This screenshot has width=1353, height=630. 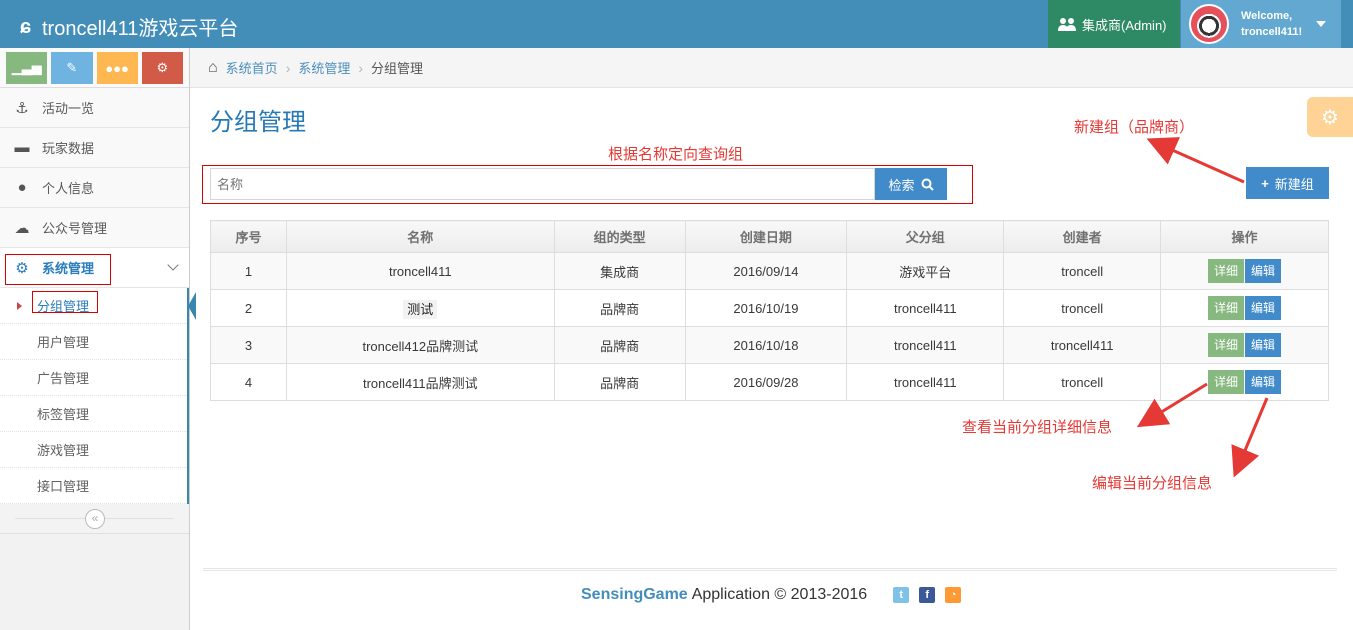 I want to click on footer-divider, so click(x=770, y=569).